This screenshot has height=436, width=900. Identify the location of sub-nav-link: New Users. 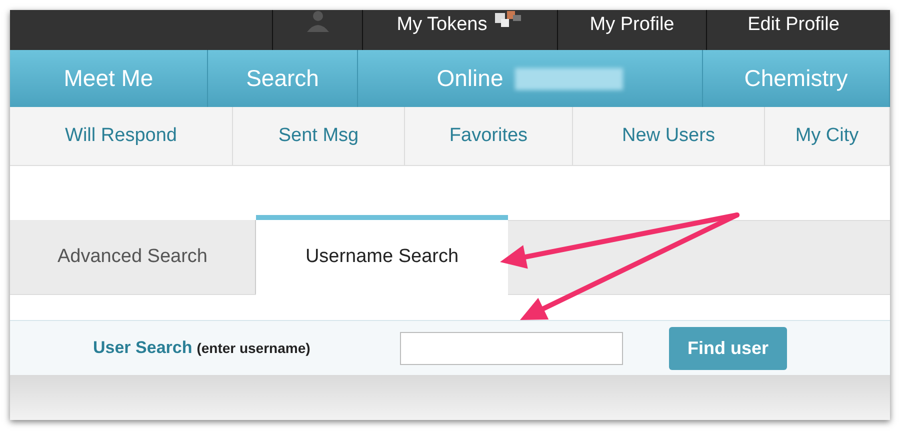
(668, 136).